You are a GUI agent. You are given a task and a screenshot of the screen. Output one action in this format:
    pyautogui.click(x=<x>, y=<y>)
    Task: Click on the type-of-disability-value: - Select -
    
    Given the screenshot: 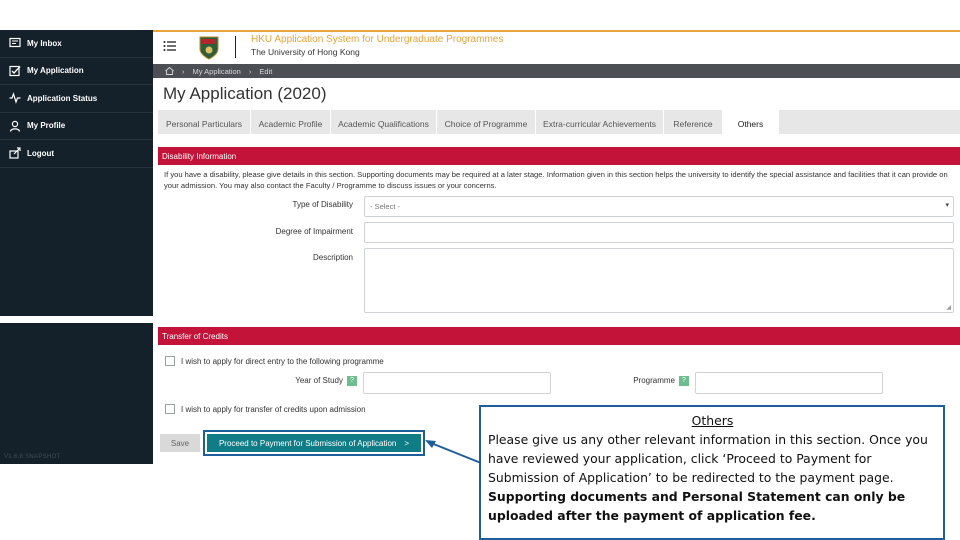 What is the action you would take?
    pyautogui.click(x=385, y=206)
    